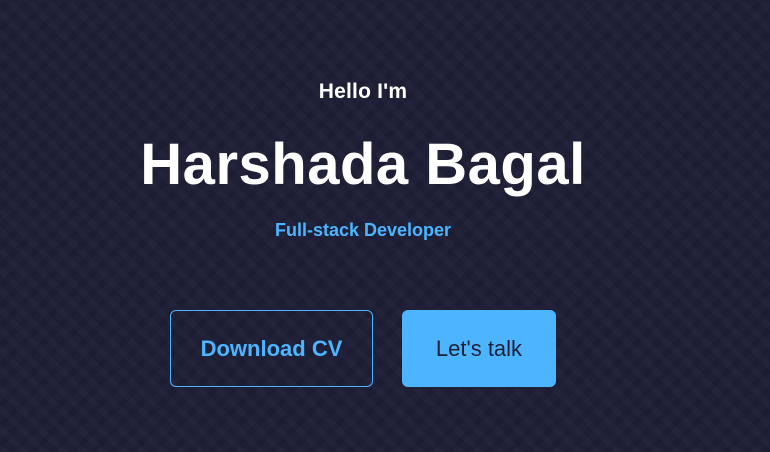 This screenshot has height=452, width=770. What do you see at coordinates (271, 348) in the screenshot?
I see `download-cv-button: Download CV` at bounding box center [271, 348].